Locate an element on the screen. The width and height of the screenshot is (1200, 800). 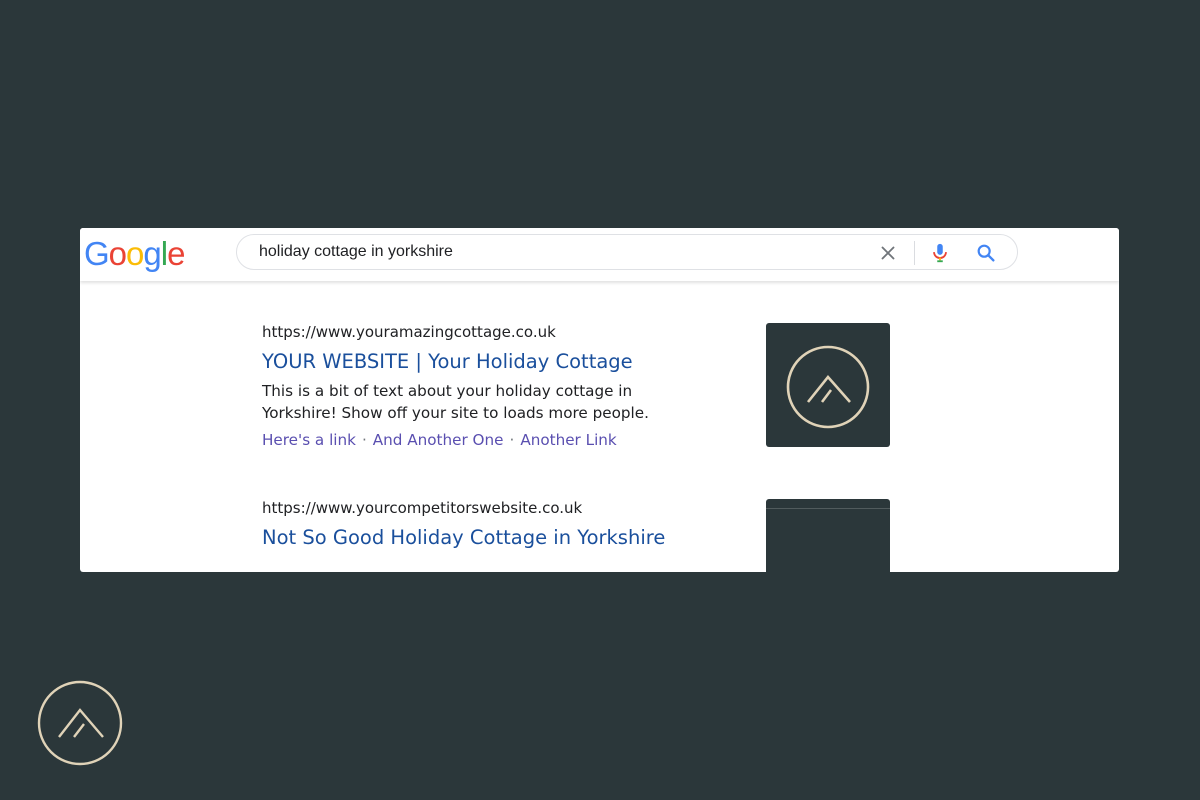
search-input is located at coordinates (559, 252).